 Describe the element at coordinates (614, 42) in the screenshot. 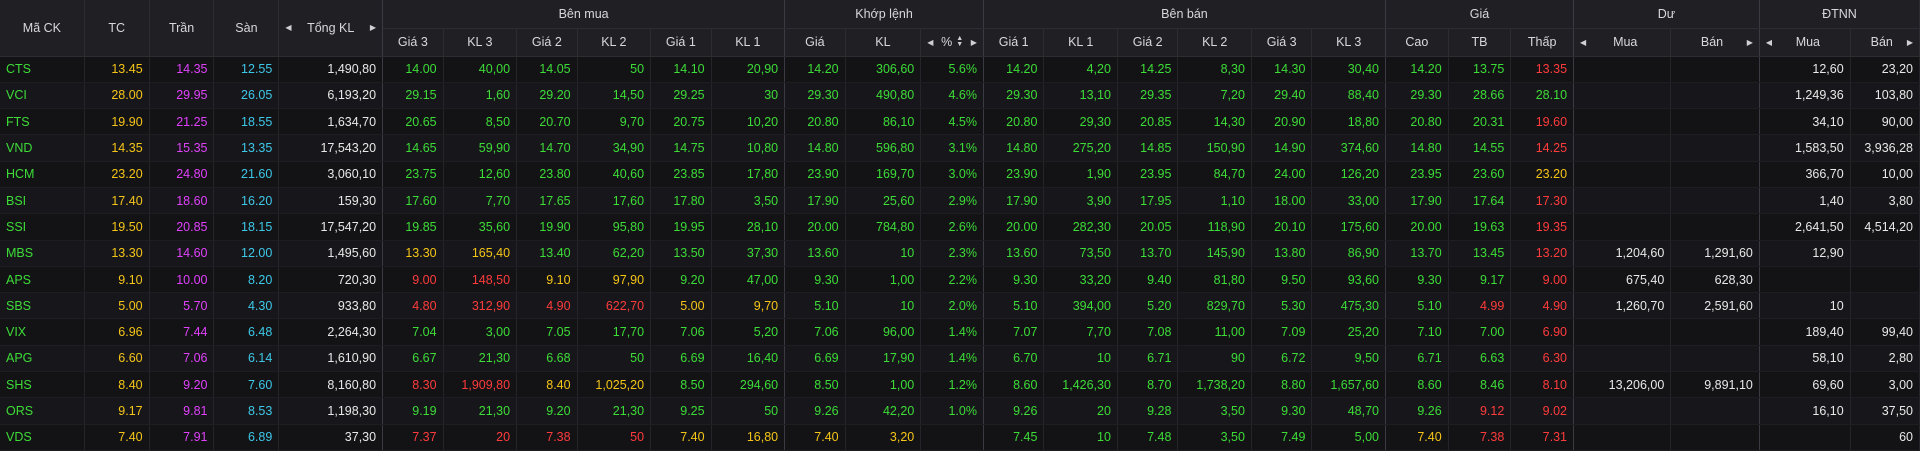

I see `buy-vol2-header: KL 2` at that location.